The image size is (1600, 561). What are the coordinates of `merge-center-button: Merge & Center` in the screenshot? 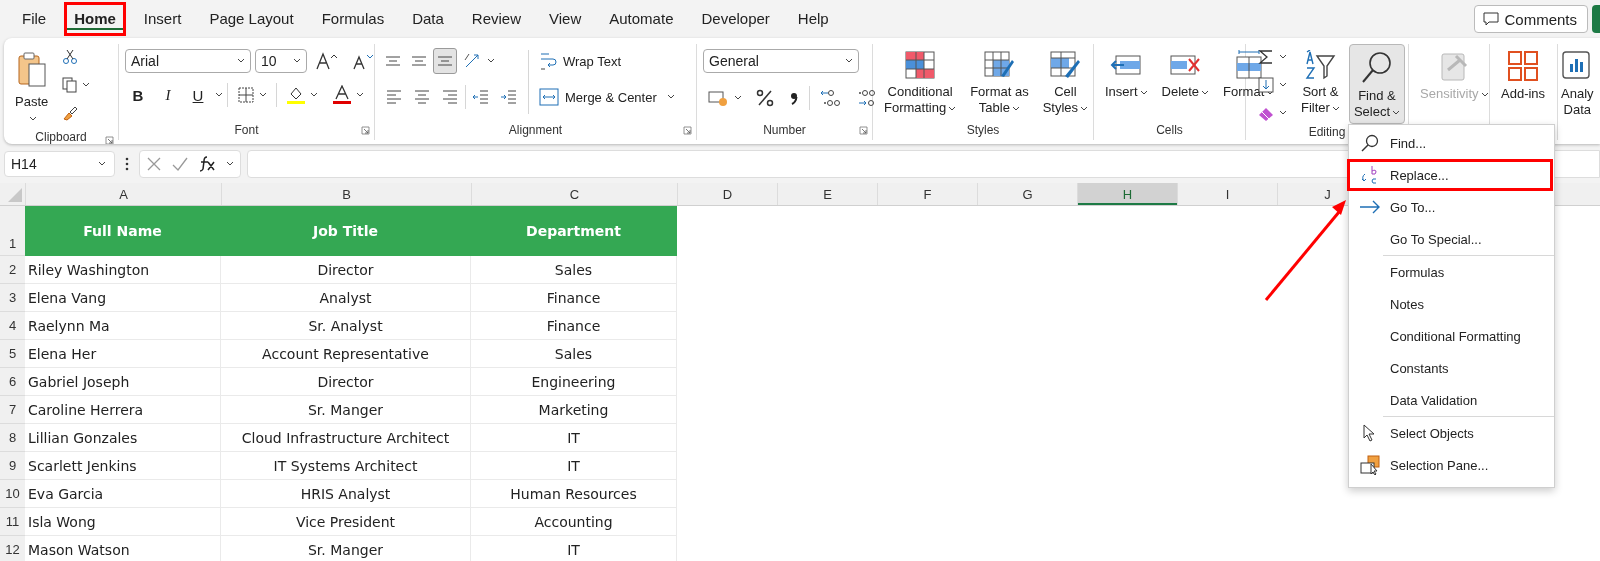 It's located at (607, 97).